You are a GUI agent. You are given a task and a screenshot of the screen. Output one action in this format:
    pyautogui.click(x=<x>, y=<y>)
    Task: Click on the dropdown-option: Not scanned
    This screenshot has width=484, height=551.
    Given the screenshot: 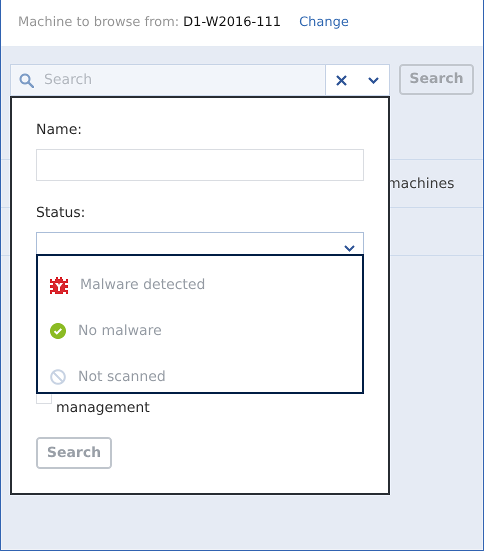 What is the action you would take?
    pyautogui.click(x=122, y=377)
    